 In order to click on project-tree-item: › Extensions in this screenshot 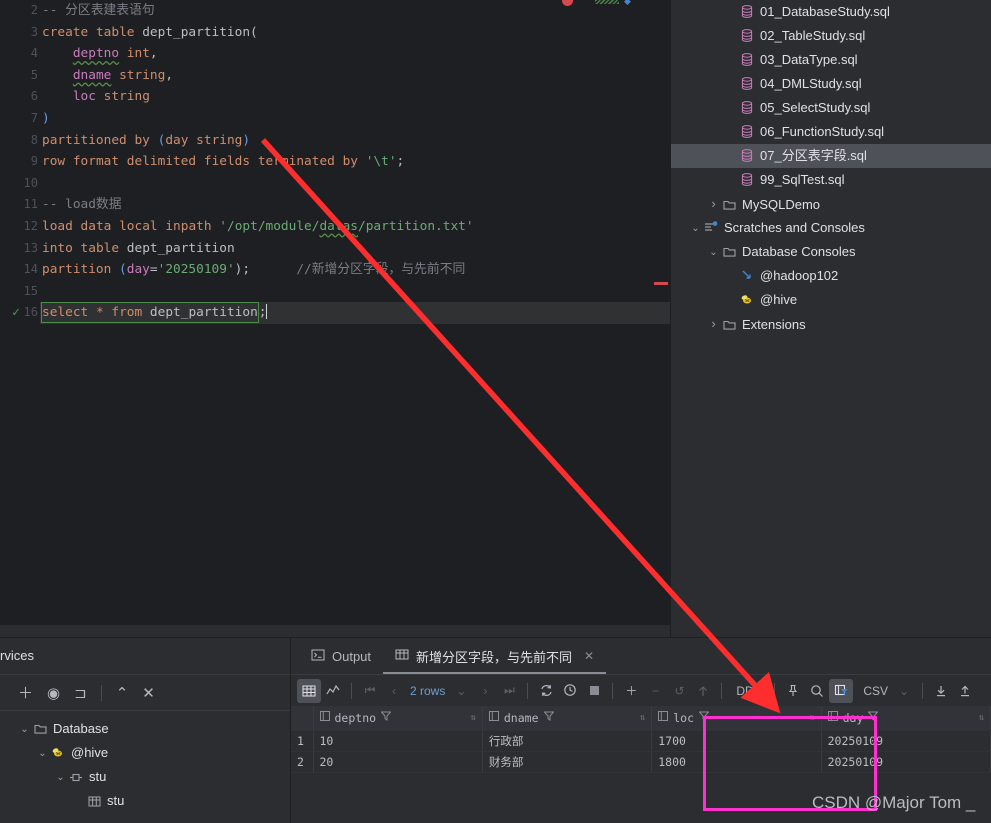, I will do `click(831, 324)`.